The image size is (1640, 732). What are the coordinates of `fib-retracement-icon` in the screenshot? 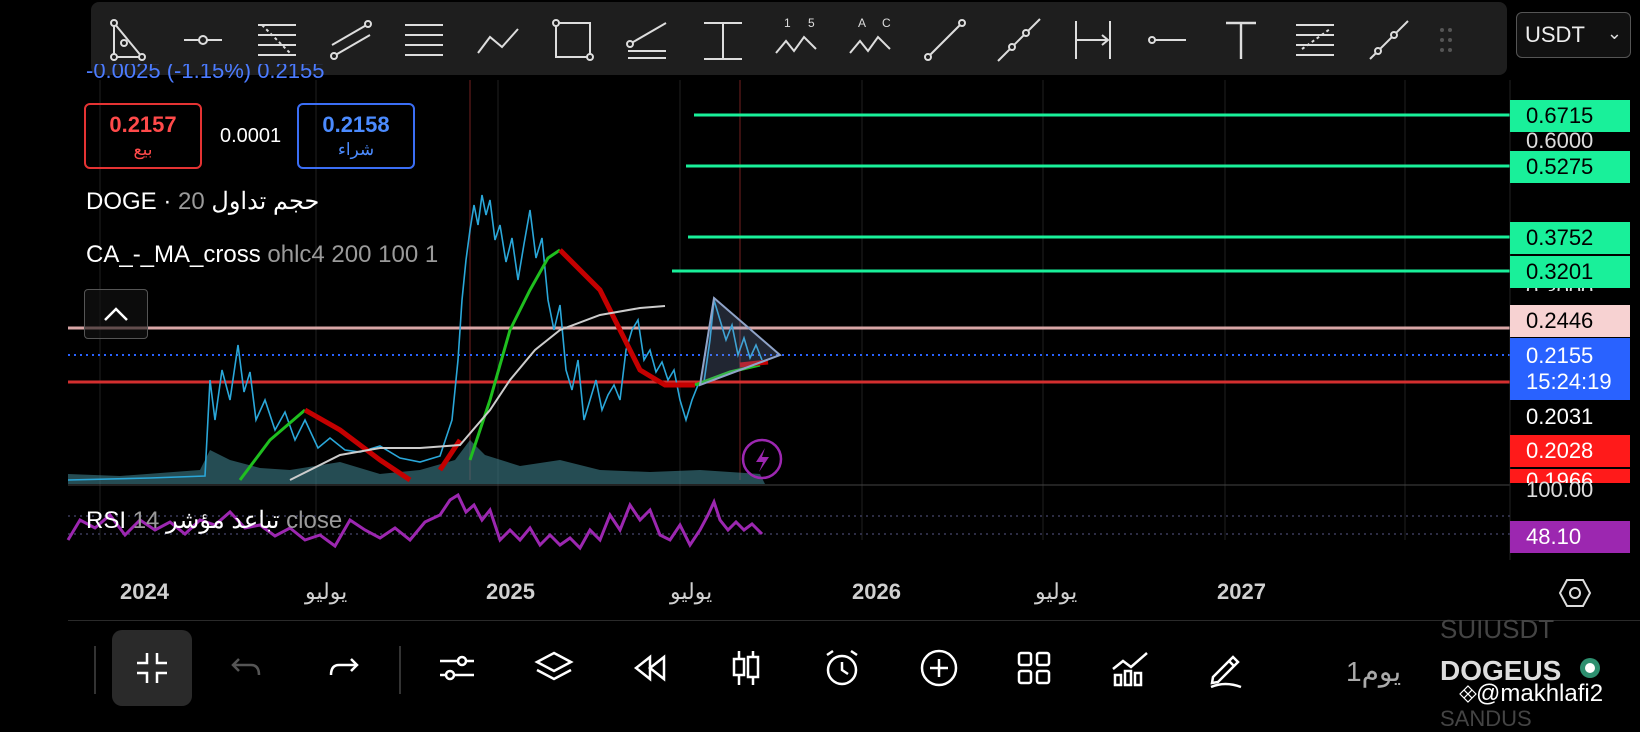 It's located at (277, 40).